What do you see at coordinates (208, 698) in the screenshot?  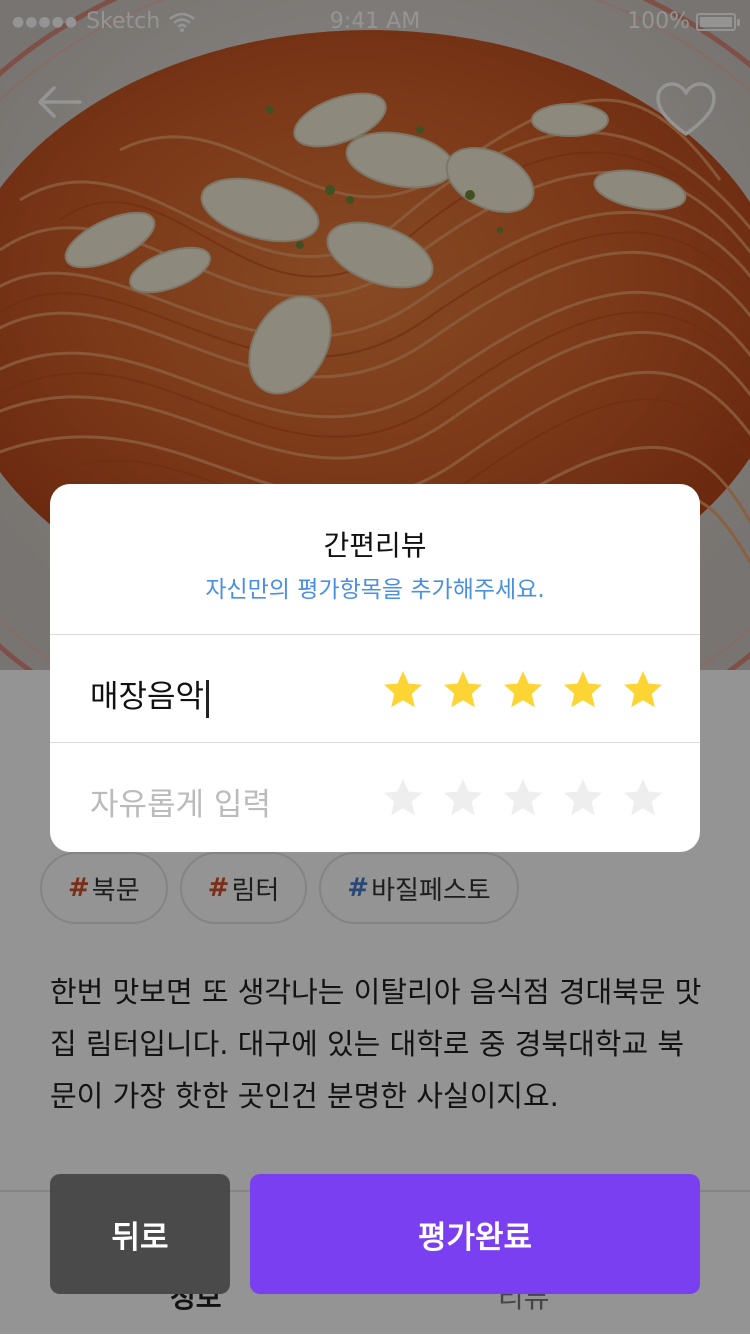 I see `text-cursor` at bounding box center [208, 698].